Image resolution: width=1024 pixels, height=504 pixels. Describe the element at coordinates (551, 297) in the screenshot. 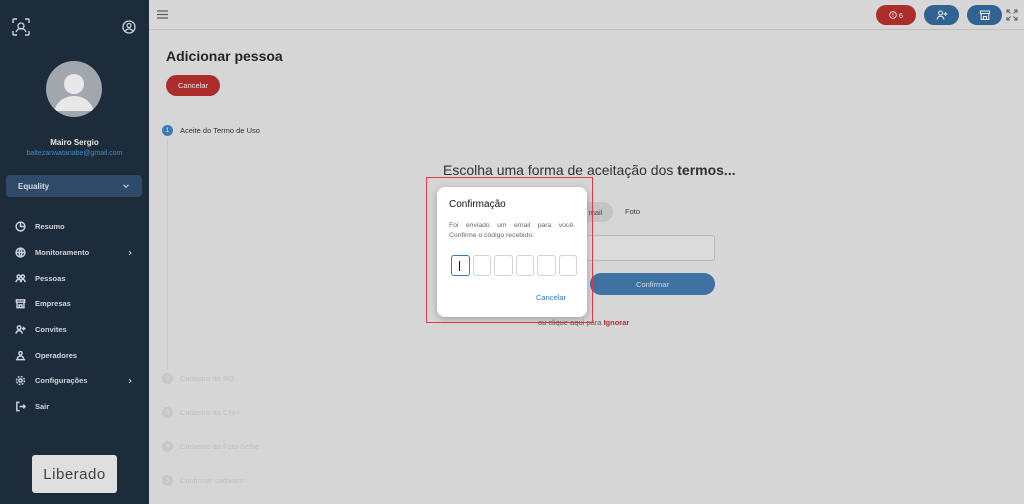

I see `dialog-cancel-button: Cancelar` at that location.